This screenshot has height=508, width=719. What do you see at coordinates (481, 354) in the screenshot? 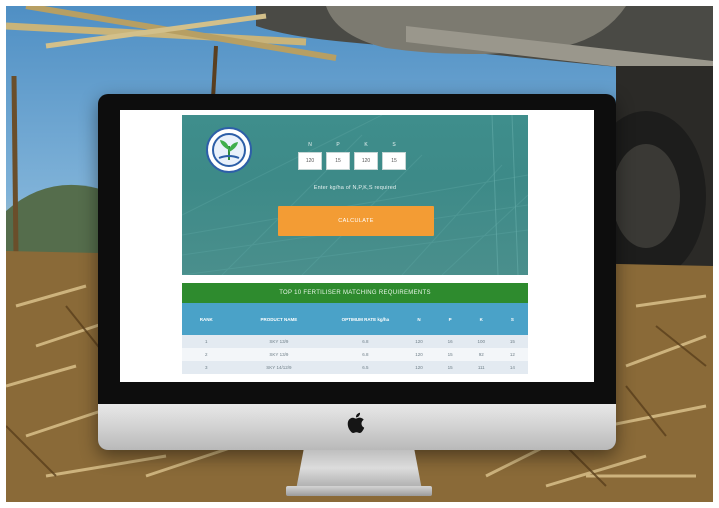
I see `cell-k: 92` at bounding box center [481, 354].